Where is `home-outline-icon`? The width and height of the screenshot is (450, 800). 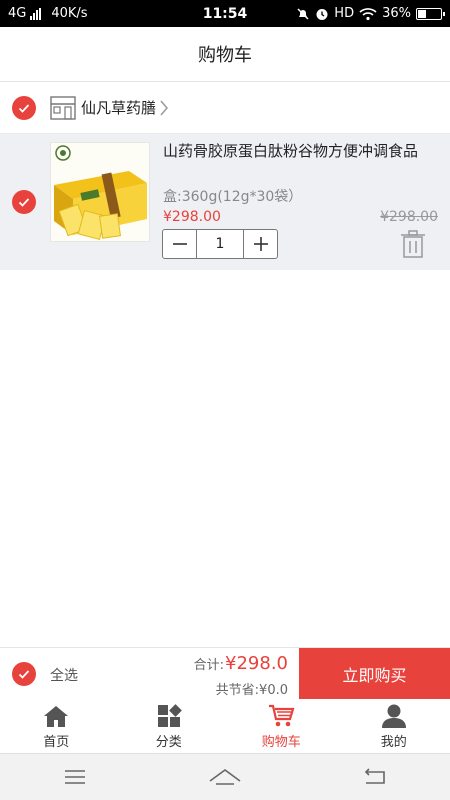 home-outline-icon is located at coordinates (225, 777).